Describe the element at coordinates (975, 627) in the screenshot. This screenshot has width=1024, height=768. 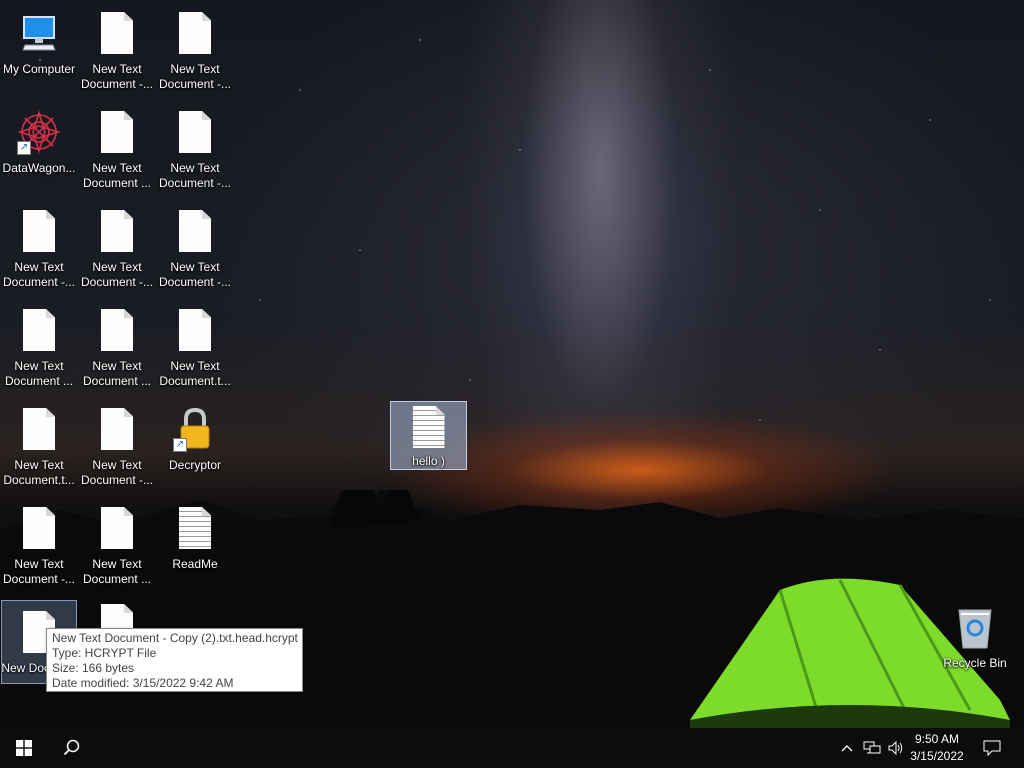
I see `recycle-bin-icon` at that location.